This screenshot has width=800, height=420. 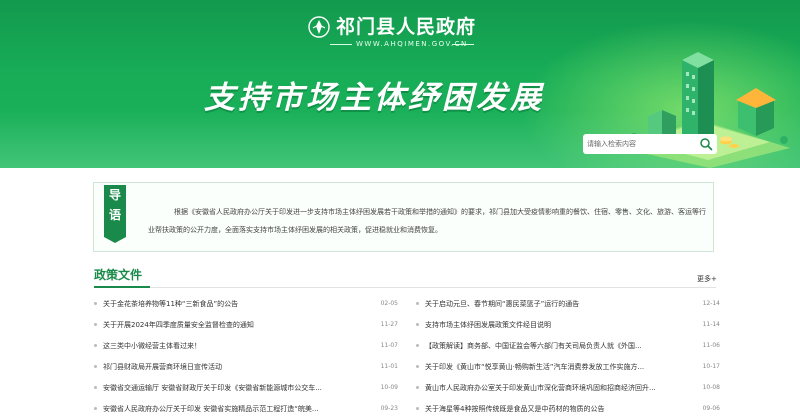 I want to click on list-item: 安徽省人民政府办公厅关于印发 安徽省实施精品示范工程打造“皖美... 09-23, so click(x=247, y=410).